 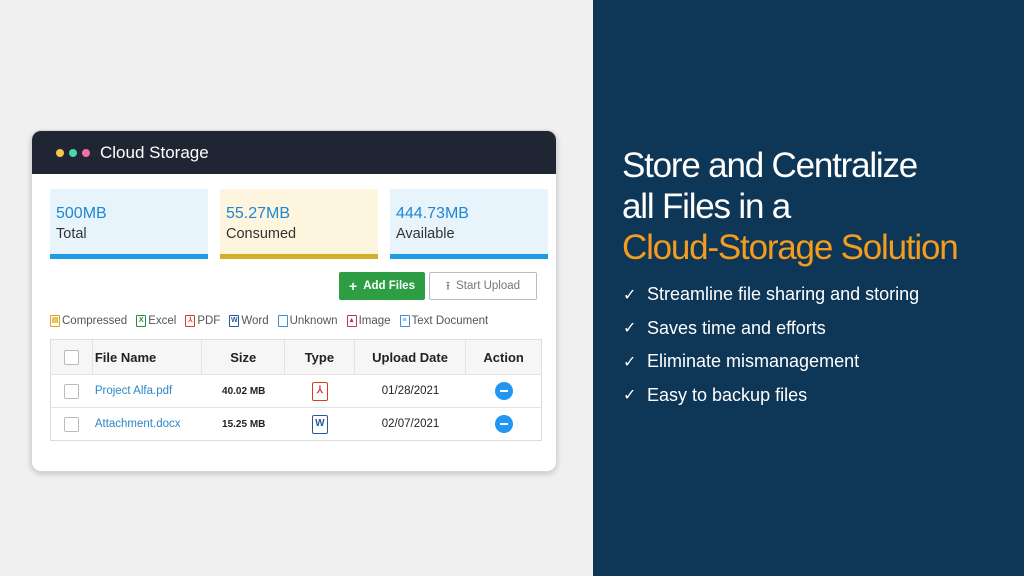 I want to click on headline-line-2: all Files in a, so click(x=706, y=206).